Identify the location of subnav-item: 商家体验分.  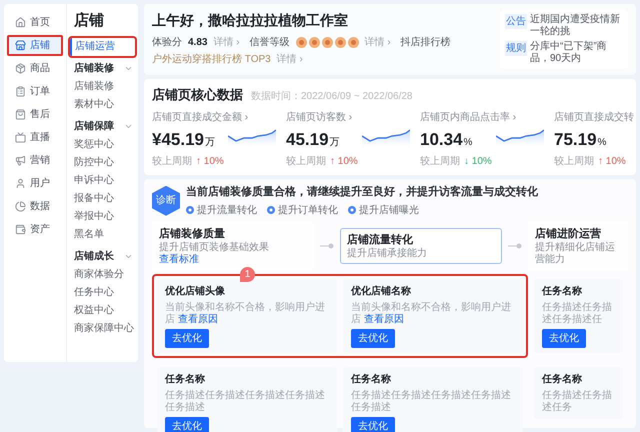
(102, 275).